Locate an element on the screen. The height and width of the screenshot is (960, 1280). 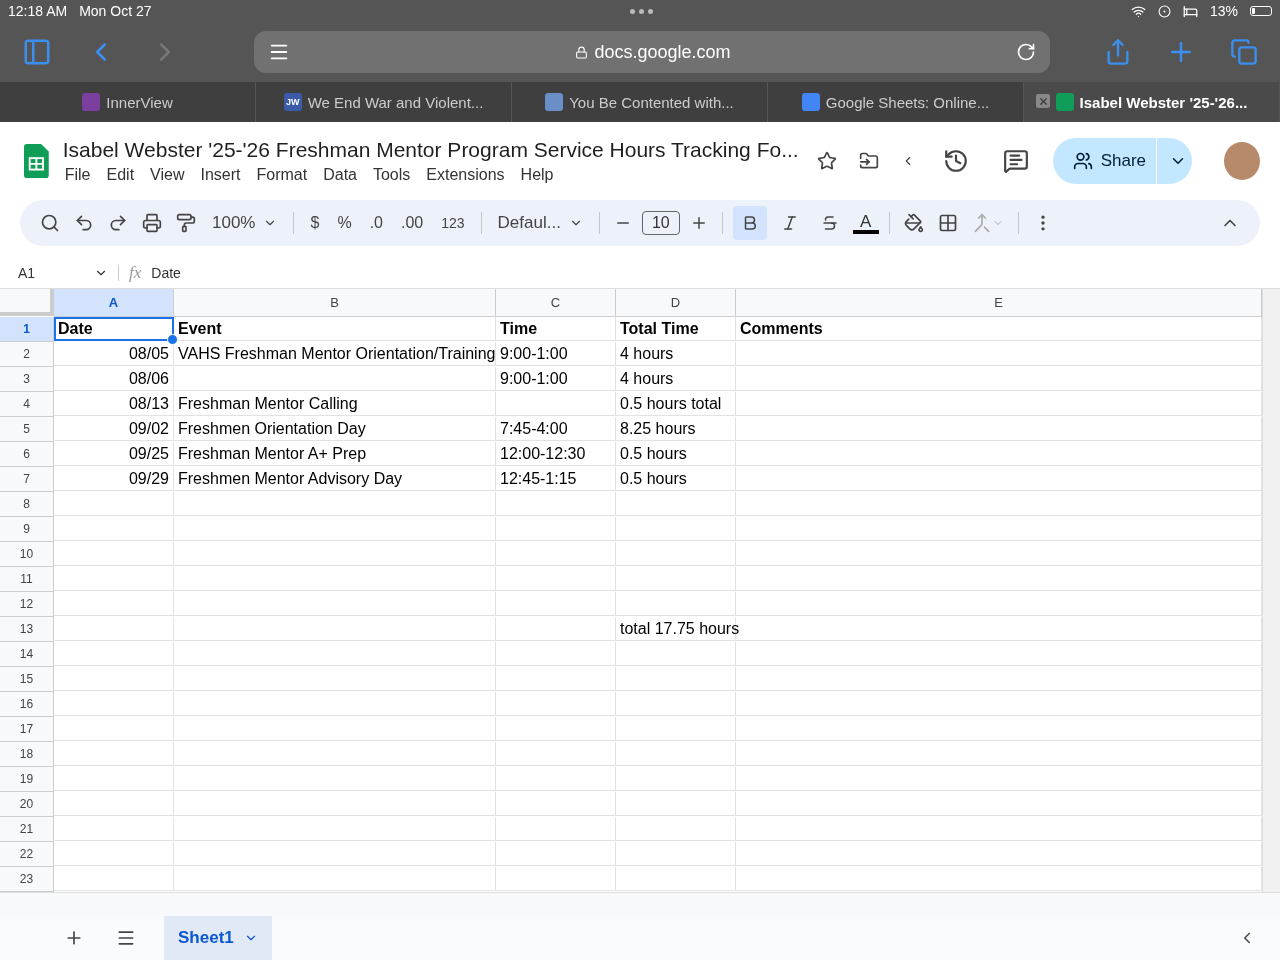
sidebar-icon is located at coordinates (37, 52).